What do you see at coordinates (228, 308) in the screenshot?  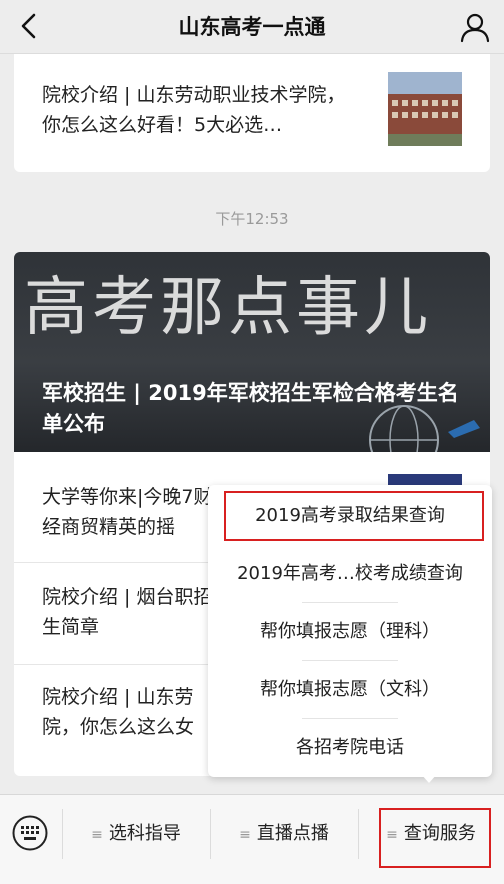 I see `banner-chalk-text: 高考那点事儿` at bounding box center [228, 308].